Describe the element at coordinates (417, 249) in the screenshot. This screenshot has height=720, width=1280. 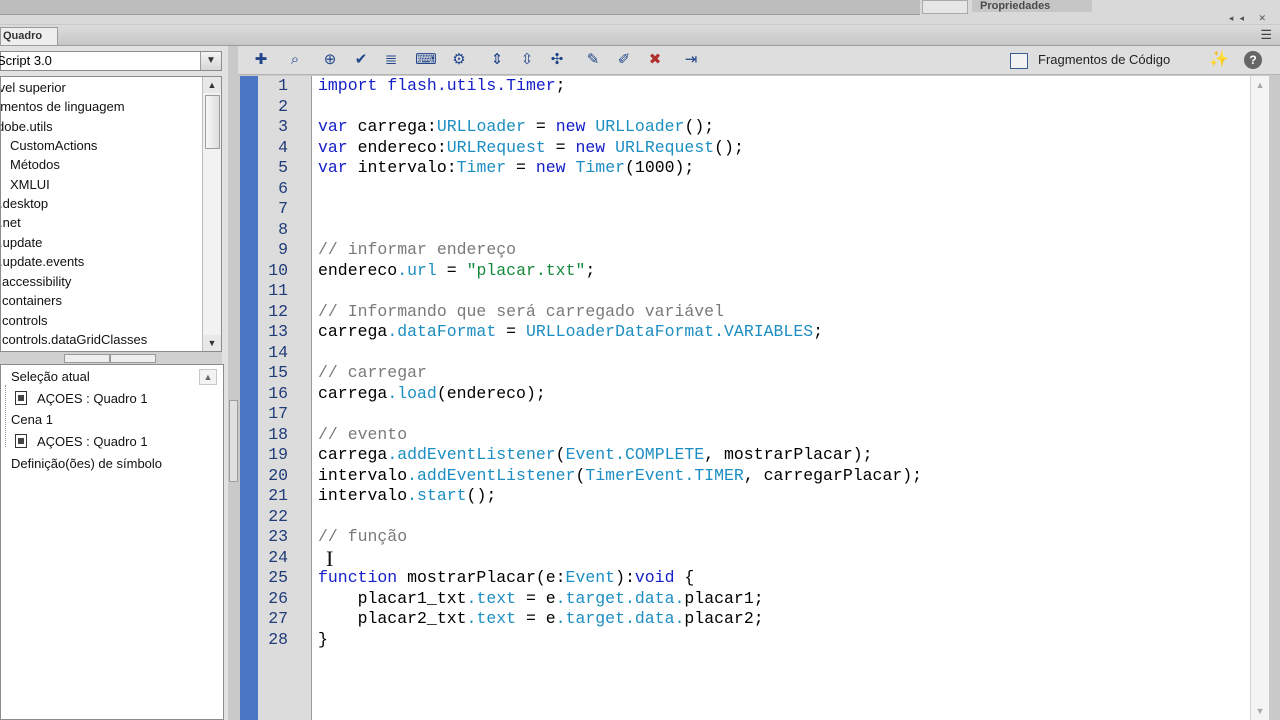
I see `code-line: // informar endereço` at that location.